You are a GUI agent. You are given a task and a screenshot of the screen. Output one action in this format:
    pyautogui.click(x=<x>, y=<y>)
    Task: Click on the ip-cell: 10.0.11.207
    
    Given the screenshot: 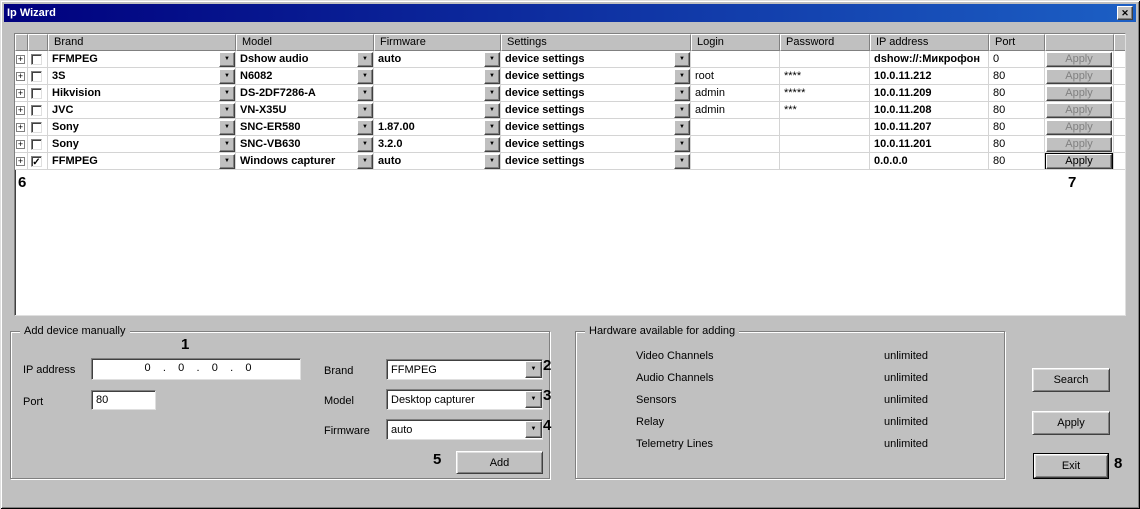 What is the action you would take?
    pyautogui.click(x=931, y=127)
    